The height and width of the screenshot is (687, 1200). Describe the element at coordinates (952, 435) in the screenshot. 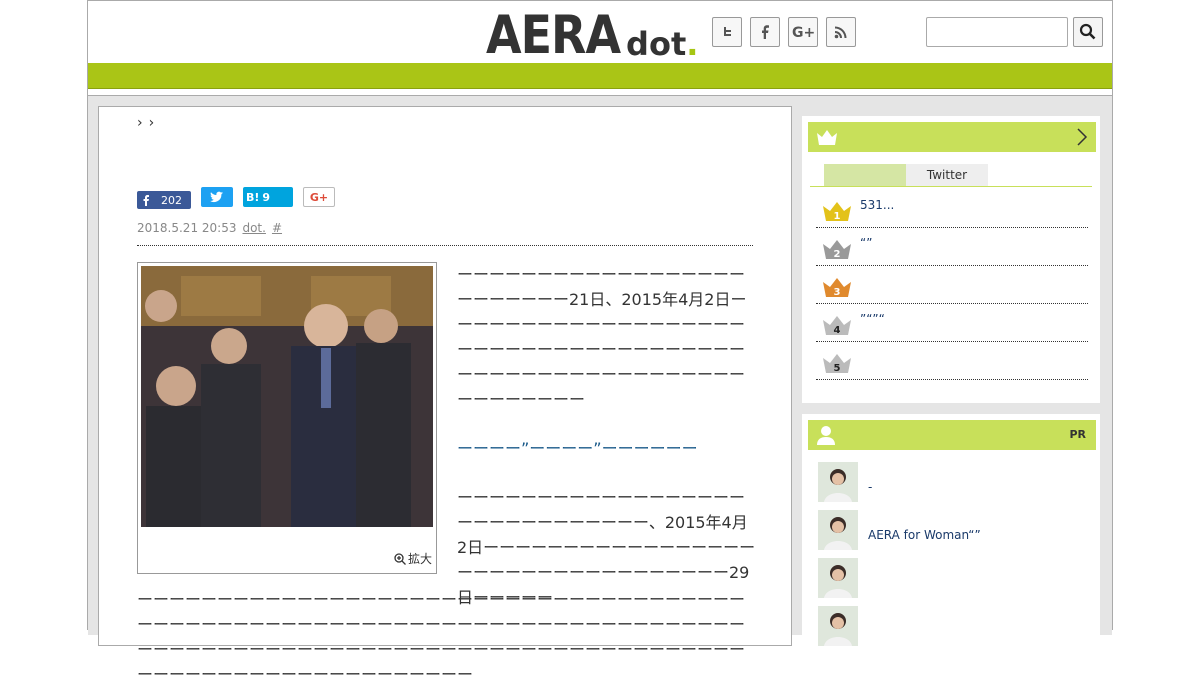

I see `pr-header: PR` at that location.